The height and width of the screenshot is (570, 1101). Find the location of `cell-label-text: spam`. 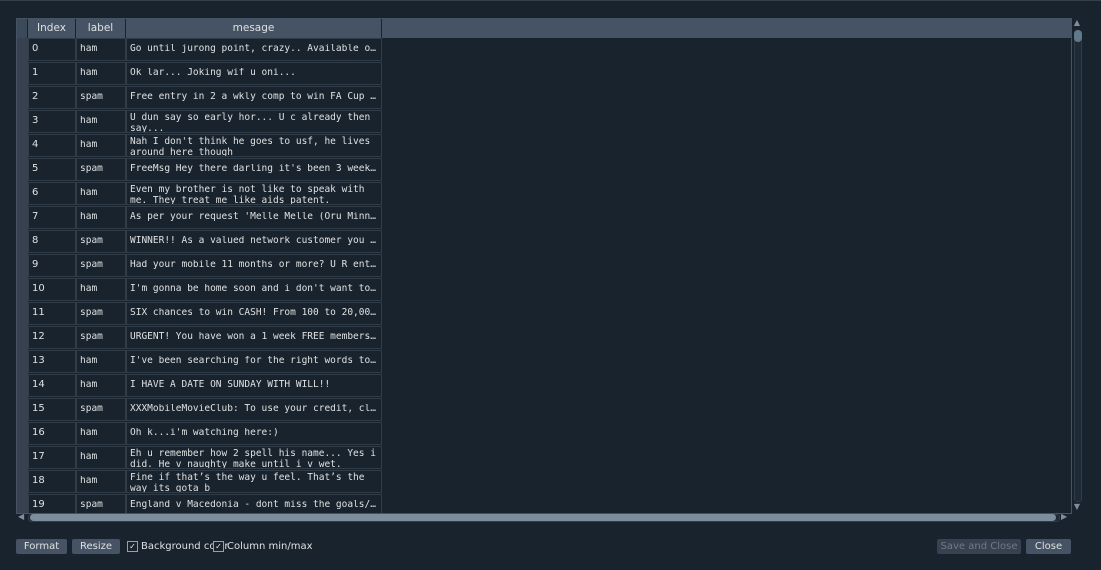

cell-label-text: spam is located at coordinates (91, 241).